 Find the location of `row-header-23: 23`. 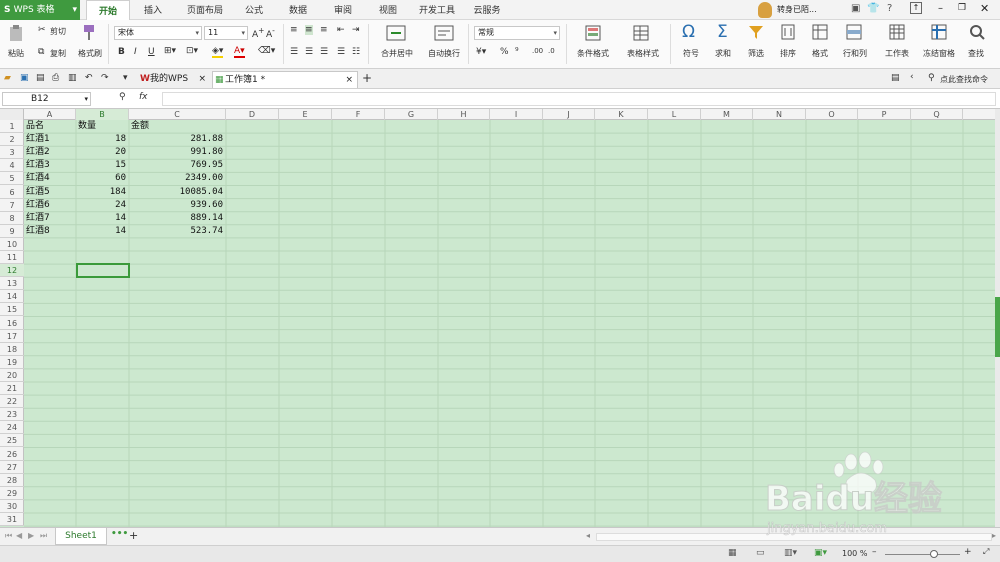

row-header-23: 23 is located at coordinates (12, 415).